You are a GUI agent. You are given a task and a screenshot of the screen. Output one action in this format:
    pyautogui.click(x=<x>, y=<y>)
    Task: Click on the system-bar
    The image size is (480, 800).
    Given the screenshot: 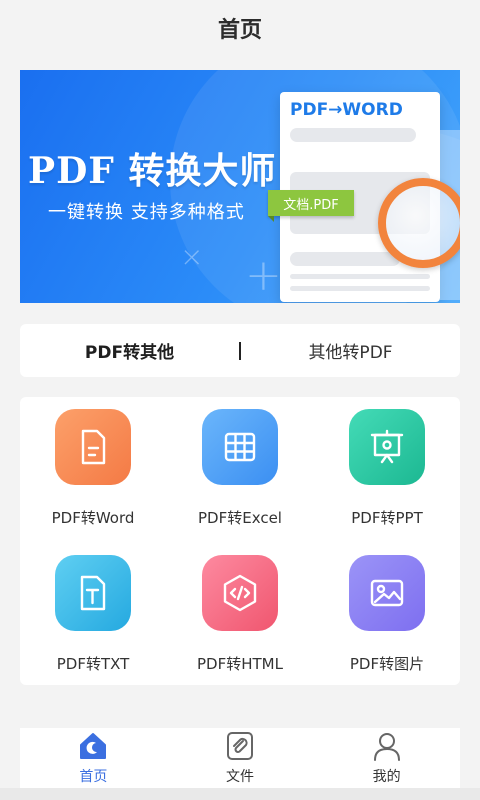 What is the action you would take?
    pyautogui.click(x=240, y=794)
    